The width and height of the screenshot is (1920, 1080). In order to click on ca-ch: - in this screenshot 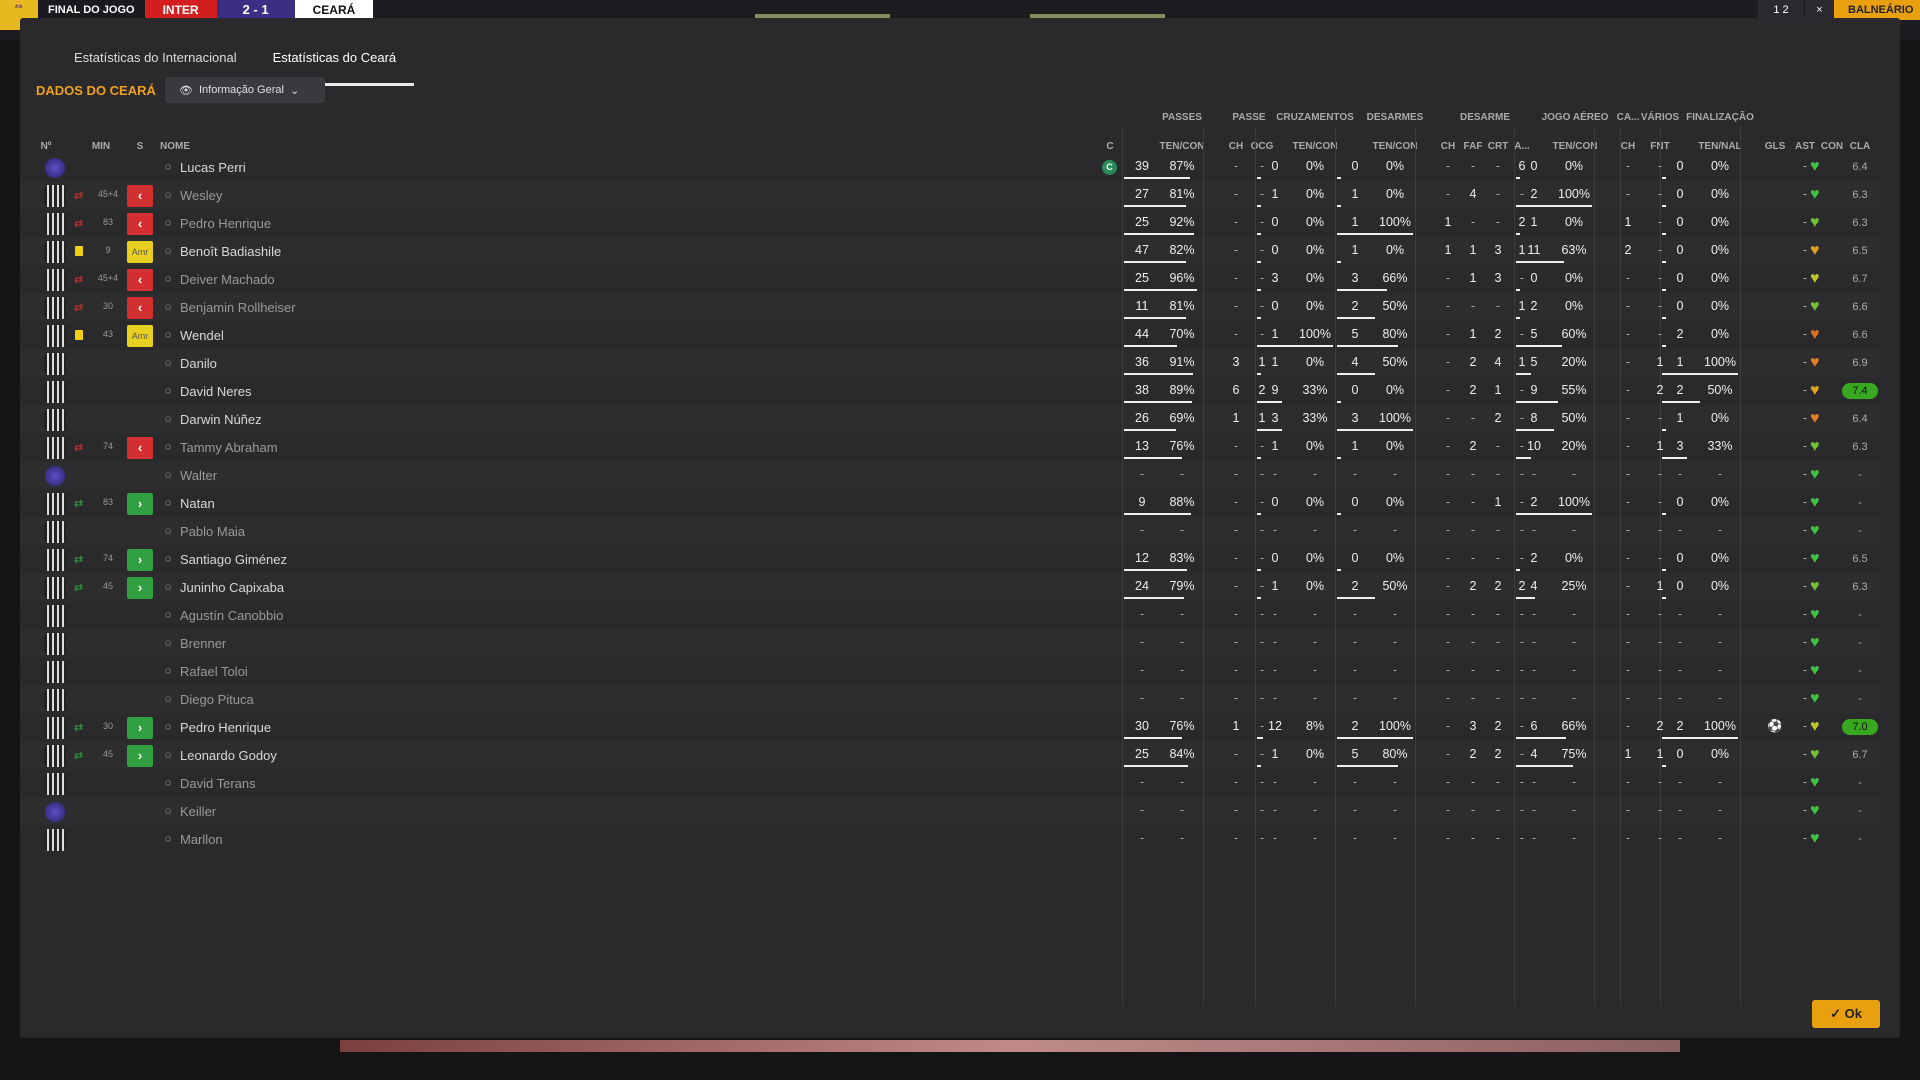, I will do `click(1628, 502)`.